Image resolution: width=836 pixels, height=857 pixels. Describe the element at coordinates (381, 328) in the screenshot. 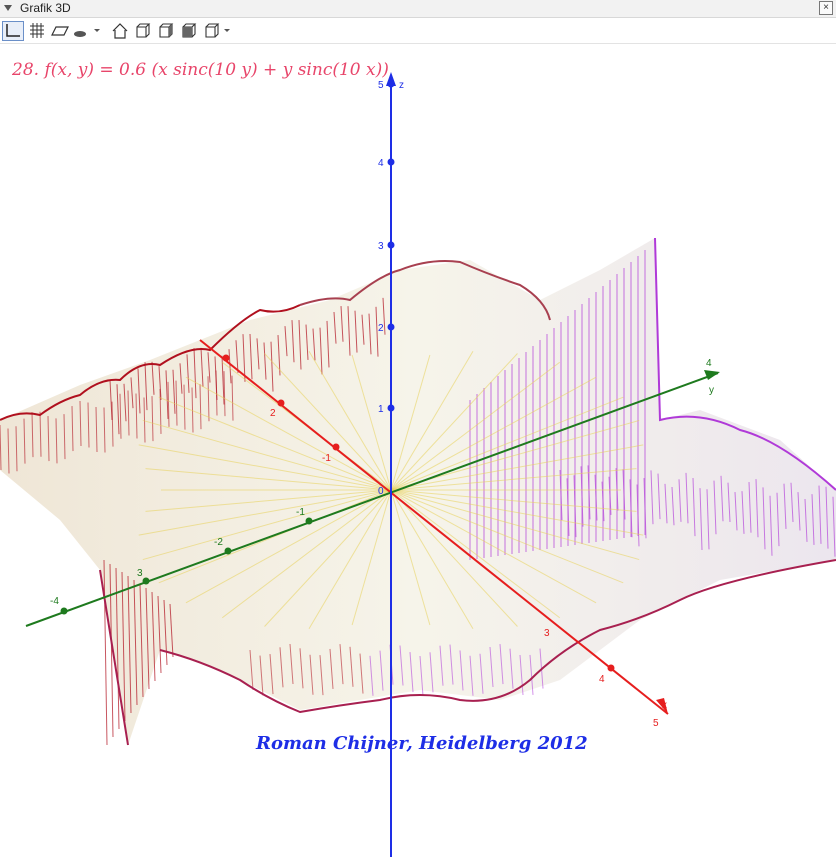

I see `z-axis-tick-label: 2` at that location.